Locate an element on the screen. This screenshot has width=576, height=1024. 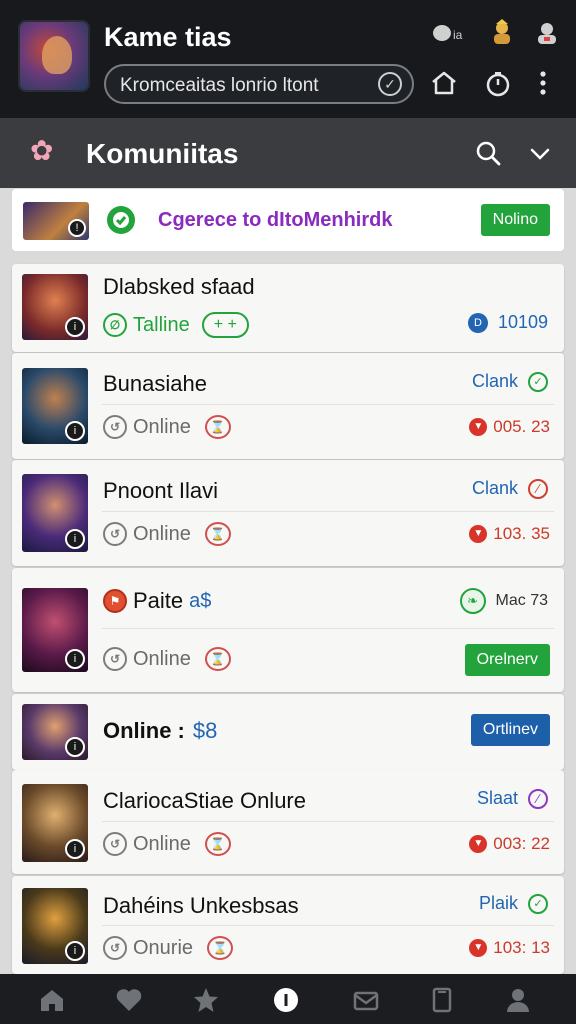
badge-icon: ! is located at coordinates (77, 228).